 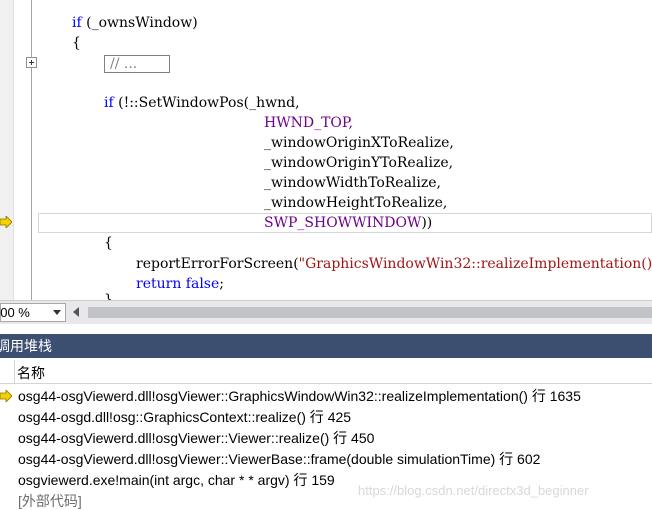 I want to click on code-token: _windowWidthToRealize,, so click(x=352, y=183).